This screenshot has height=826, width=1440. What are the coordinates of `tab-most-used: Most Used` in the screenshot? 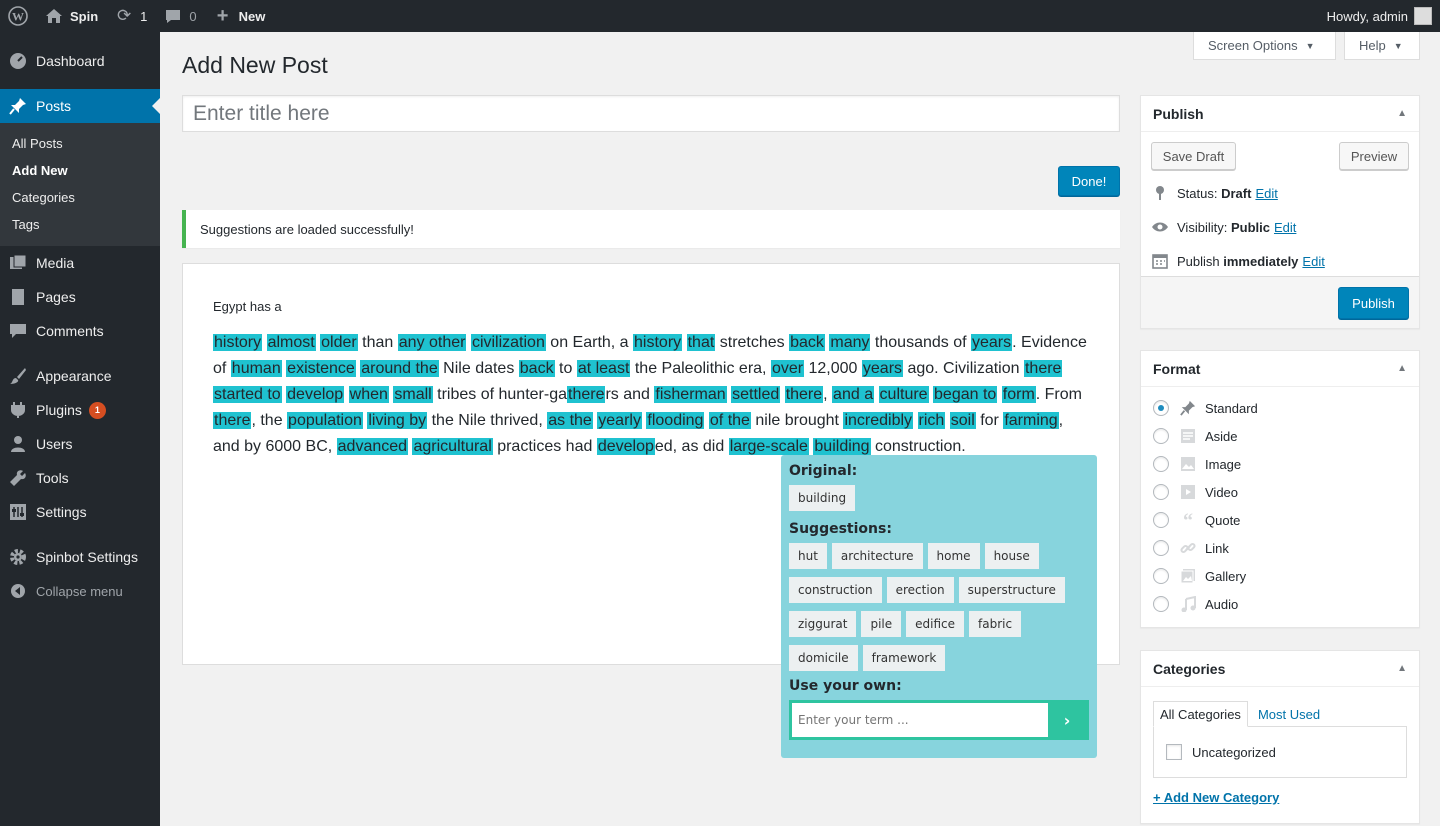 It's located at (1289, 714).